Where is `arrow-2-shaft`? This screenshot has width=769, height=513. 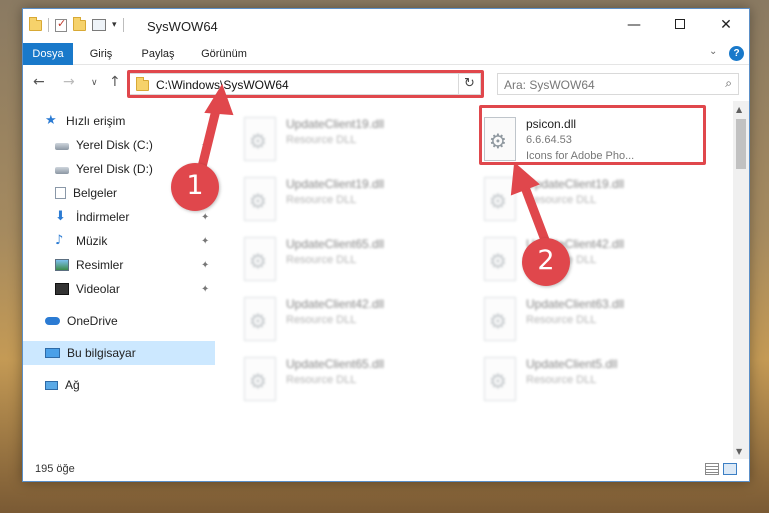 arrow-2-shaft is located at coordinates (534, 211).